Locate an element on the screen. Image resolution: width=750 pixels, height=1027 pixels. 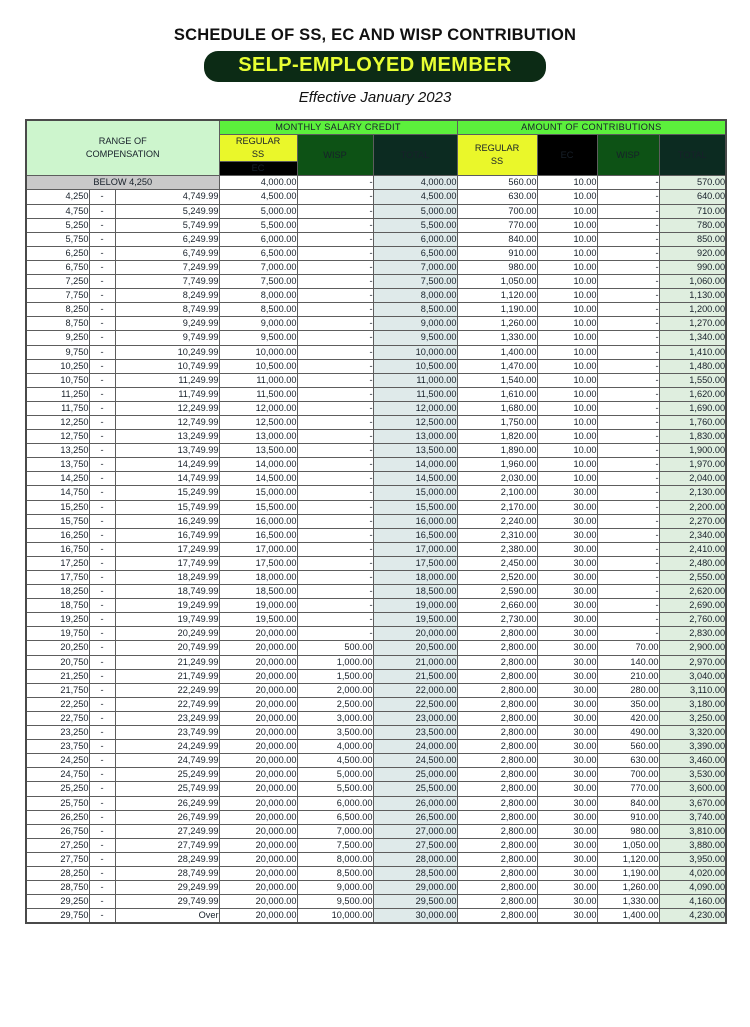
cell-contrib-total: 1,970.00 is located at coordinates (692, 465).